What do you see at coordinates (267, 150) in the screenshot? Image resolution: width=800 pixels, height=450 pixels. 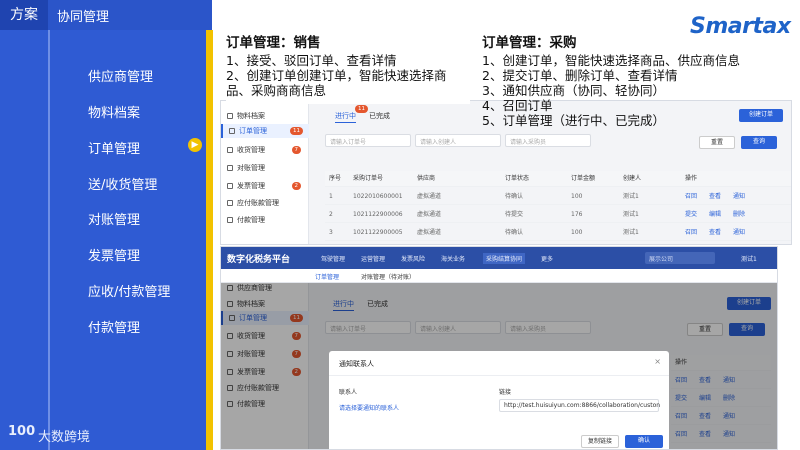 I see `shot1-nav-receive: 收货管理 7` at bounding box center [267, 150].